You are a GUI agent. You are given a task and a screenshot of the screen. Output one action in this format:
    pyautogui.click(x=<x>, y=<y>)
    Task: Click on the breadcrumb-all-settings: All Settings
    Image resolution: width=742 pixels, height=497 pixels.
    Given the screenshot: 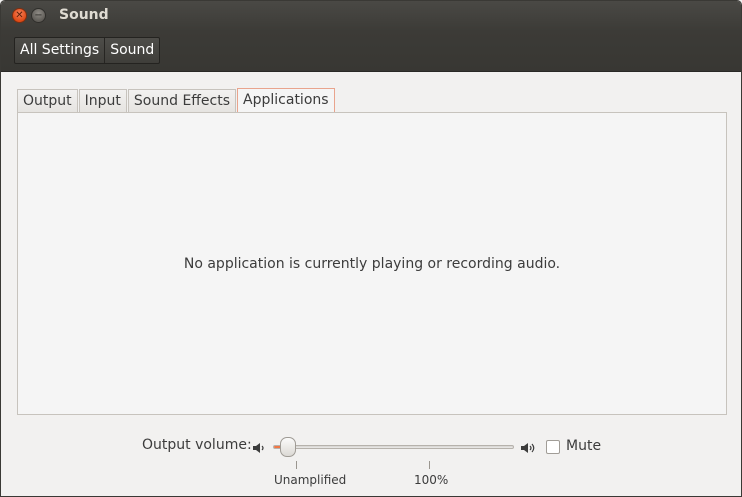 What is the action you would take?
    pyautogui.click(x=60, y=50)
    